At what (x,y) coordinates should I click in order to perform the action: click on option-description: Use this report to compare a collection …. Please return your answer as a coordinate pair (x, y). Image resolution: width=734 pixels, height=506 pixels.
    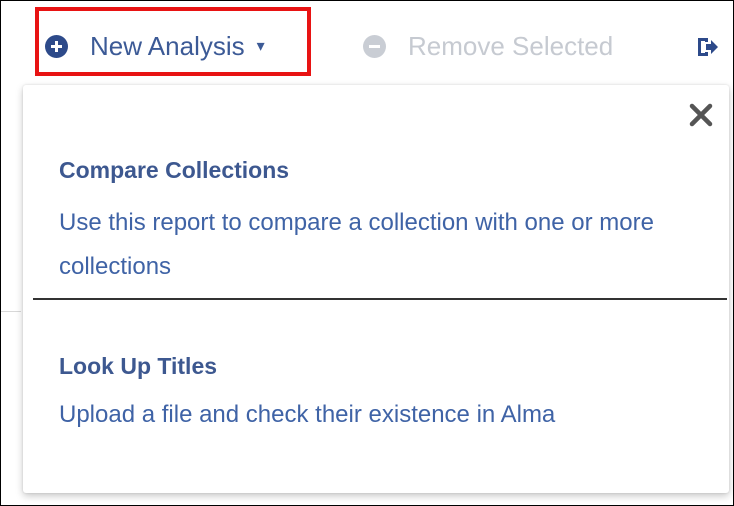
    Looking at the image, I should click on (356, 244).